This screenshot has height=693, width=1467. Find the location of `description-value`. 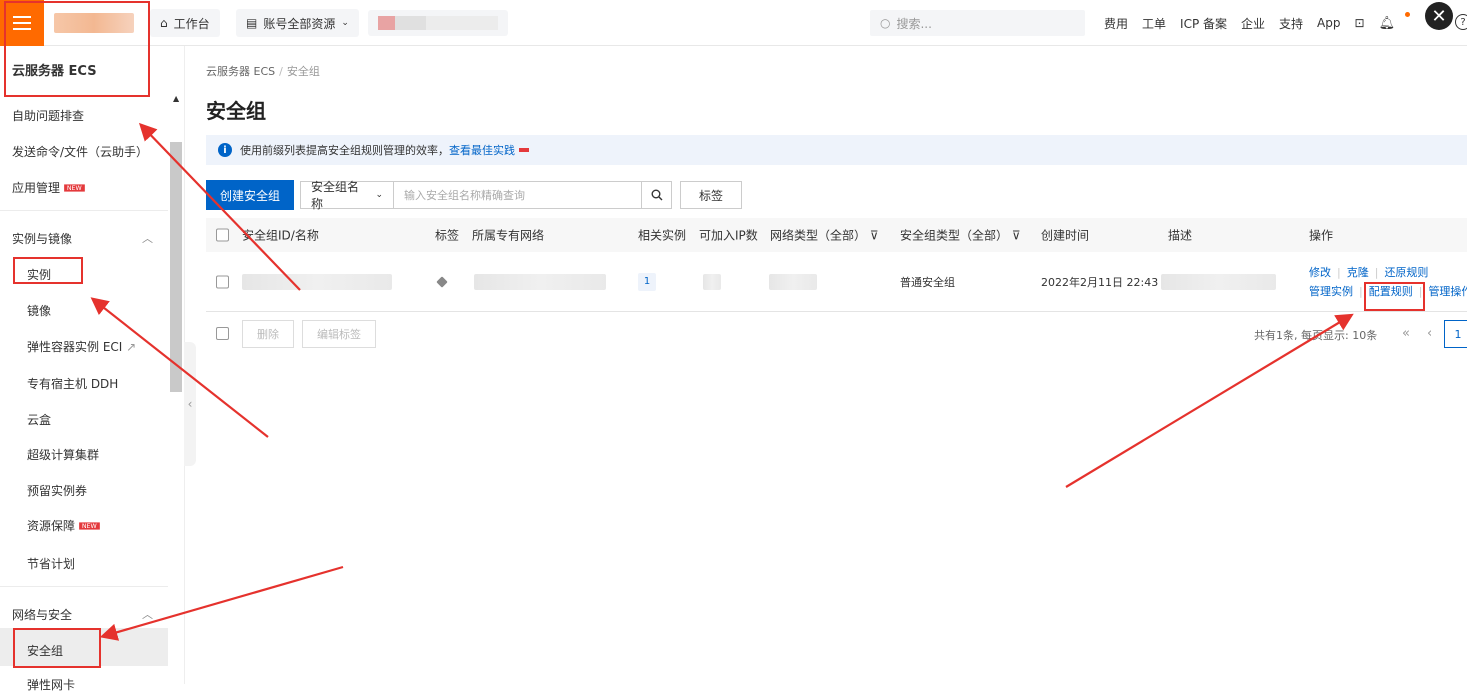

description-value is located at coordinates (1218, 281).